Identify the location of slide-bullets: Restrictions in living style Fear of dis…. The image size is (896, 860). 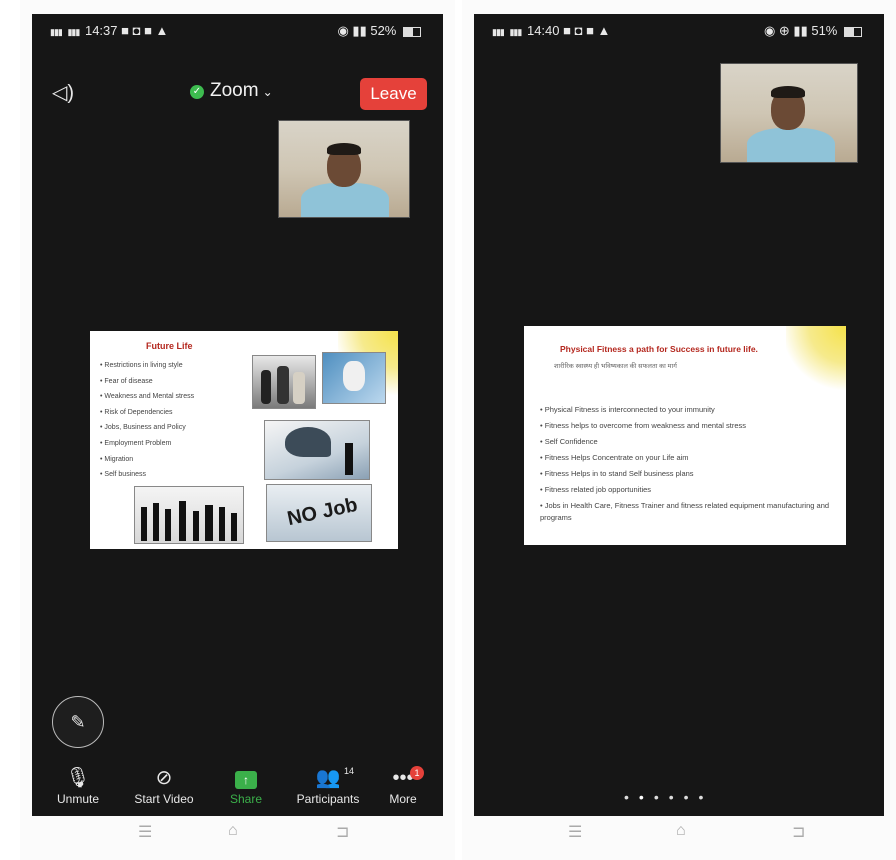
(147, 420).